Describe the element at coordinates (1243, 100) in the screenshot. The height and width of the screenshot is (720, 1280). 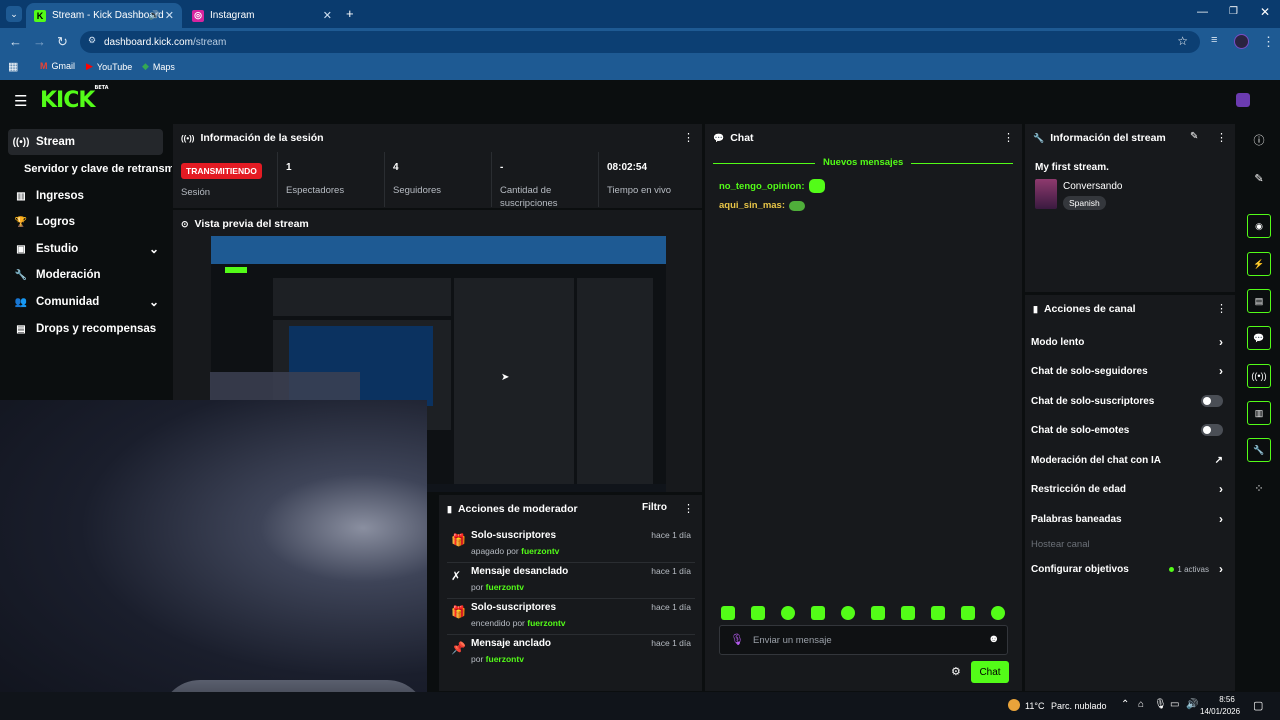
I see `user-avatar` at that location.